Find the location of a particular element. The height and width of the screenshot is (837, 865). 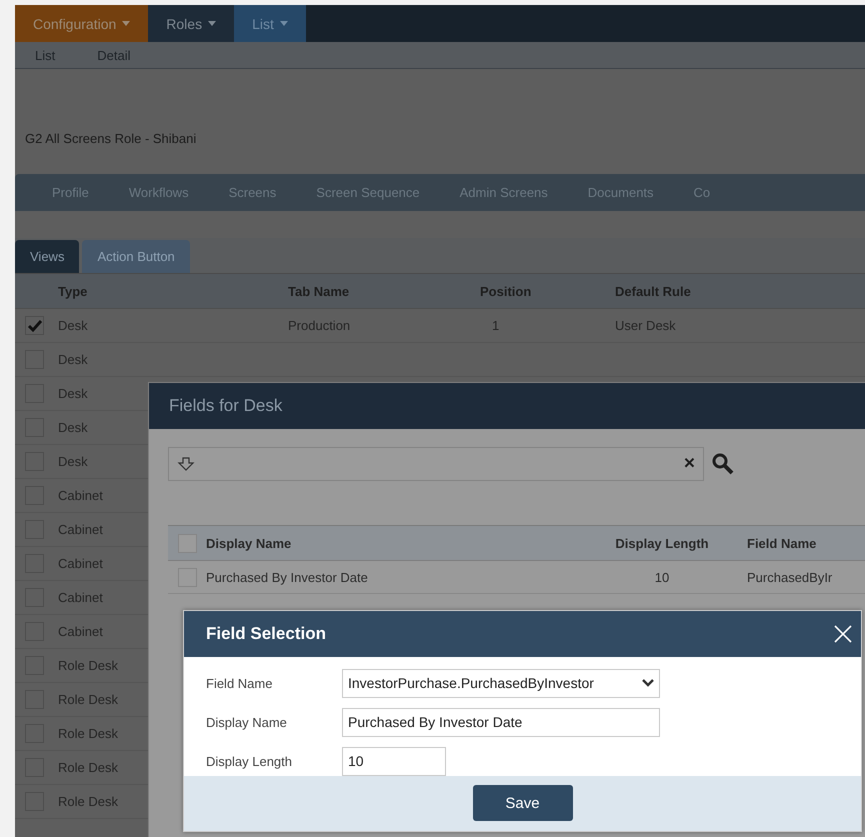

column-header: Display Length is located at coordinates (662, 543).